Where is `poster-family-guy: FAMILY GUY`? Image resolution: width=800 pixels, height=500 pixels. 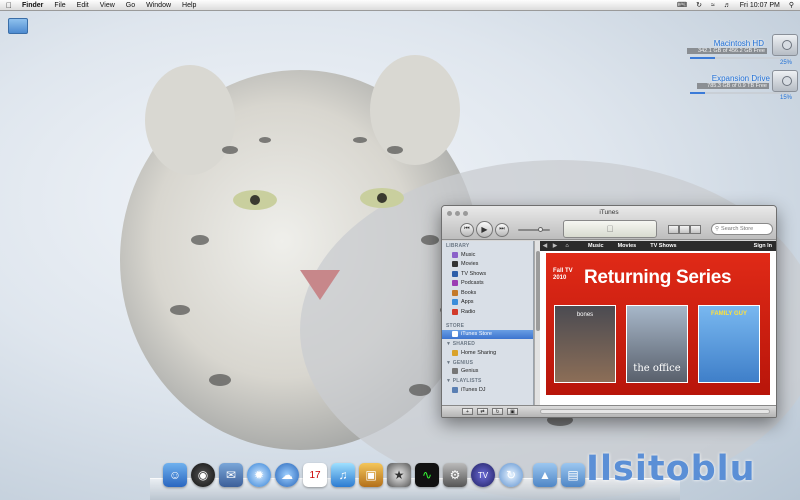
poster-family-guy: FAMILY GUY is located at coordinates (729, 344).